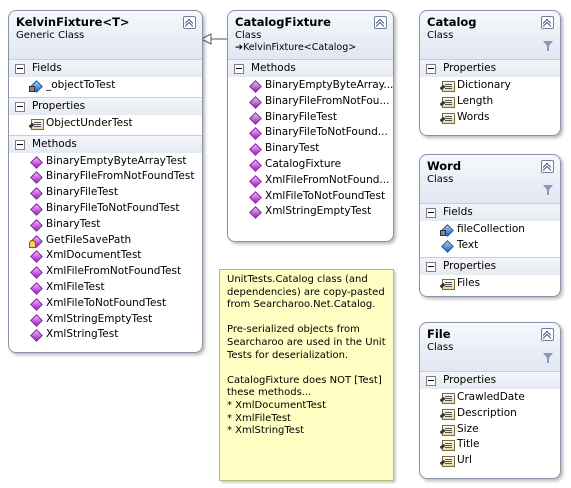 This screenshot has width=571, height=488. What do you see at coordinates (266, 431) in the screenshot?
I see `note-line: * XmlStringTest` at bounding box center [266, 431].